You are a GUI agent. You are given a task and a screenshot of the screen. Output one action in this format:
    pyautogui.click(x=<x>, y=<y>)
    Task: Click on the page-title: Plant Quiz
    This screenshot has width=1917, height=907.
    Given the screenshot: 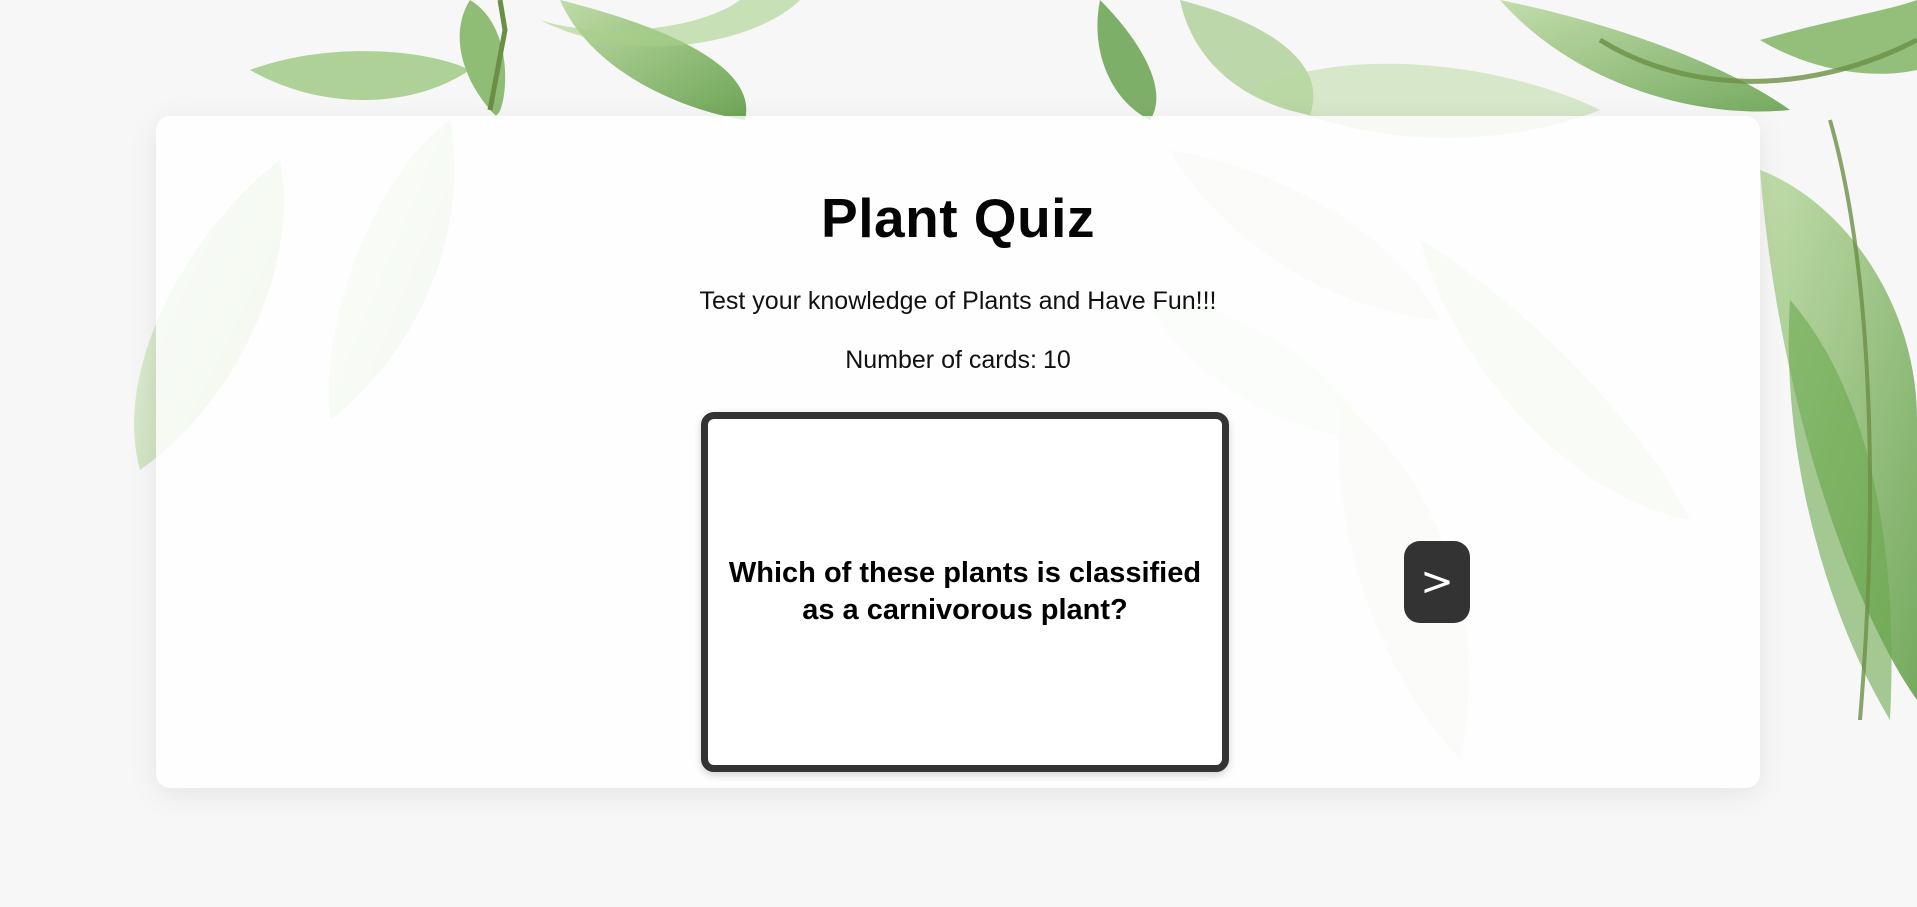 What is the action you would take?
    pyautogui.click(x=958, y=218)
    